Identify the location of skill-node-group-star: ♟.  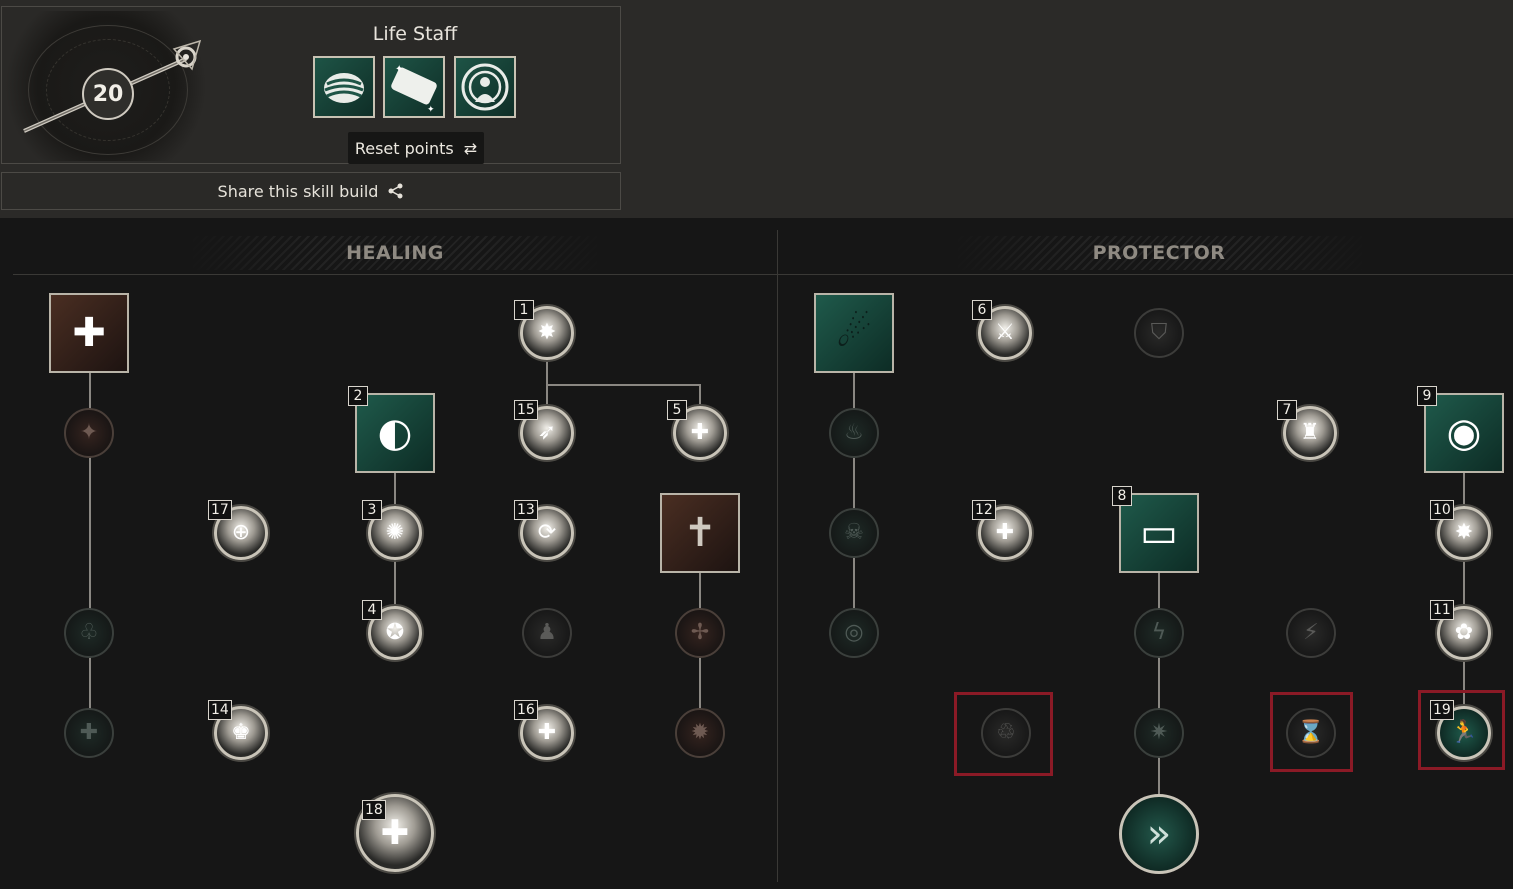
(547, 633).